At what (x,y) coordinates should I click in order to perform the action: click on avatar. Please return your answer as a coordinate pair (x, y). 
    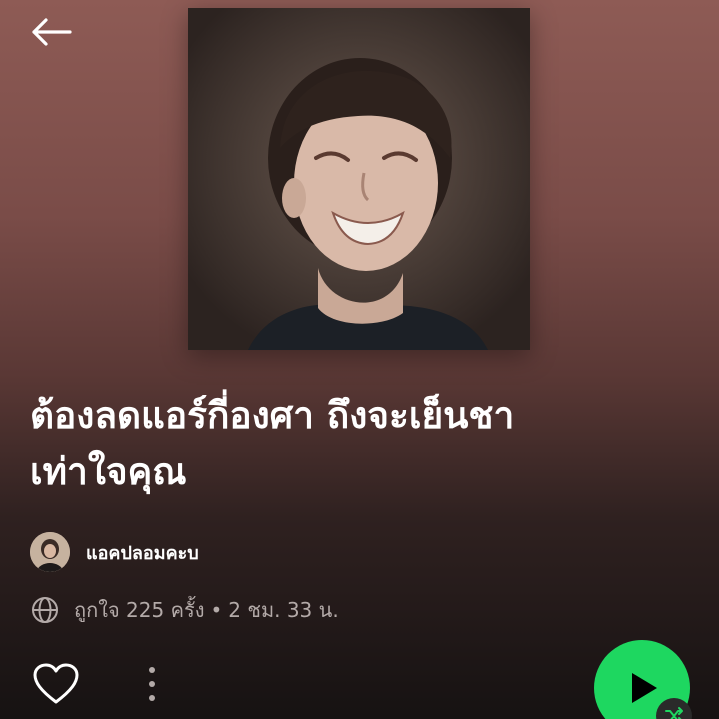
    Looking at the image, I should click on (50, 552).